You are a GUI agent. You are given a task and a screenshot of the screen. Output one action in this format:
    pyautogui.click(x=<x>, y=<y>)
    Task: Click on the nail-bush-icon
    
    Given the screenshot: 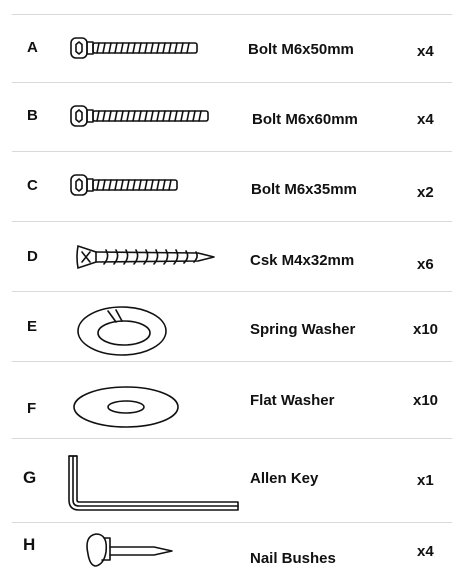 What is the action you would take?
    pyautogui.click(x=129, y=550)
    